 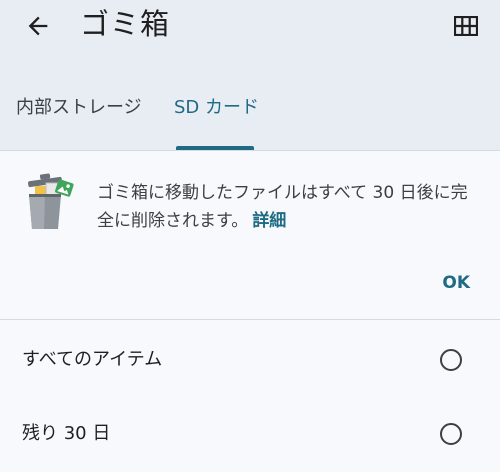 I want to click on grid-view-button, so click(x=466, y=26).